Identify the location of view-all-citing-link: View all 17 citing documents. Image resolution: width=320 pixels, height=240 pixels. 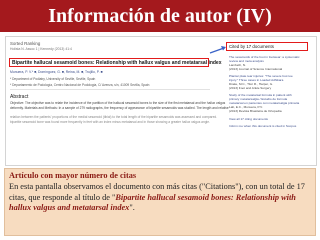
(248, 119).